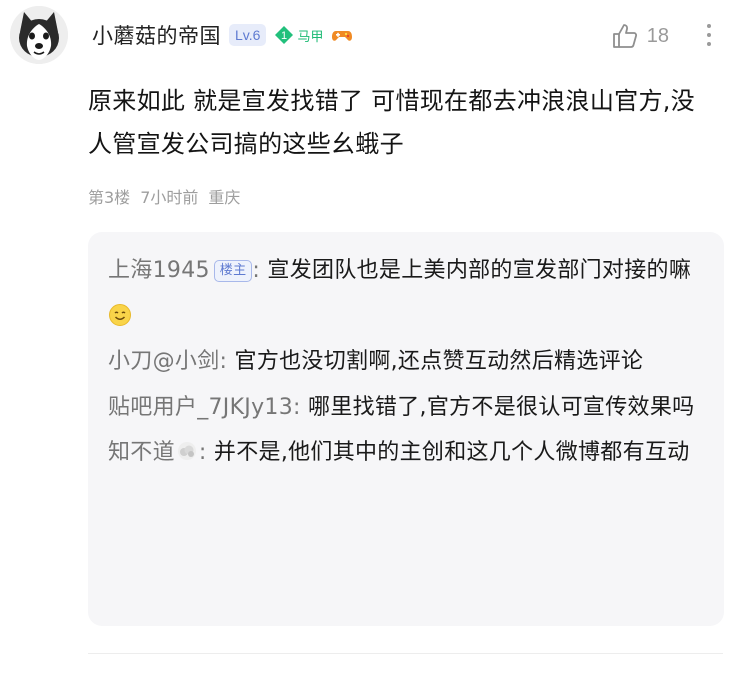  I want to click on like-count: 18, so click(657, 35).